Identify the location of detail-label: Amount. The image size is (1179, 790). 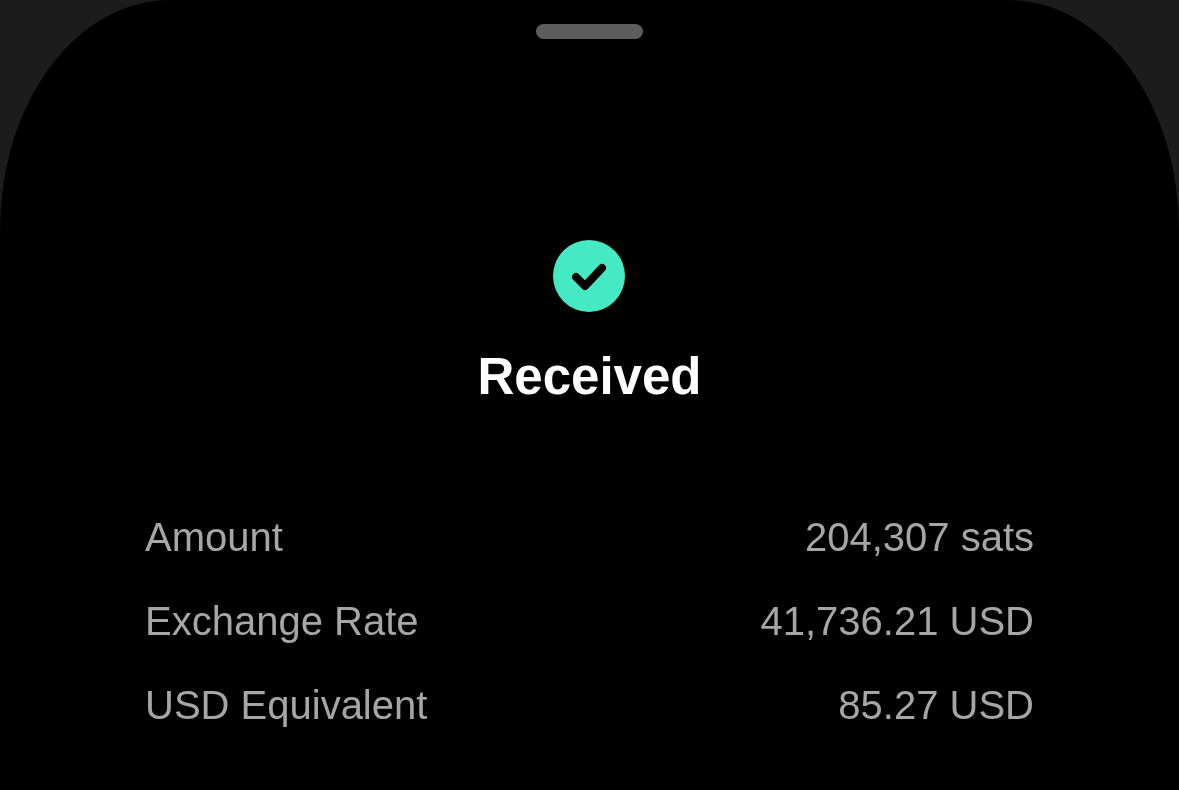
(214, 537).